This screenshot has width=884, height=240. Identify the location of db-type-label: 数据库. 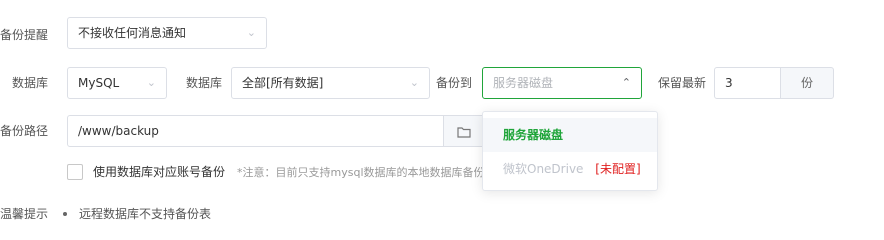
(30, 83).